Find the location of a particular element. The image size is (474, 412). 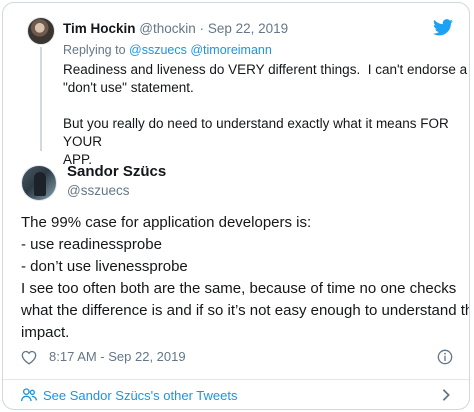

other-tweets-label: See Sandor Szücs's other Tweets is located at coordinates (140, 395).